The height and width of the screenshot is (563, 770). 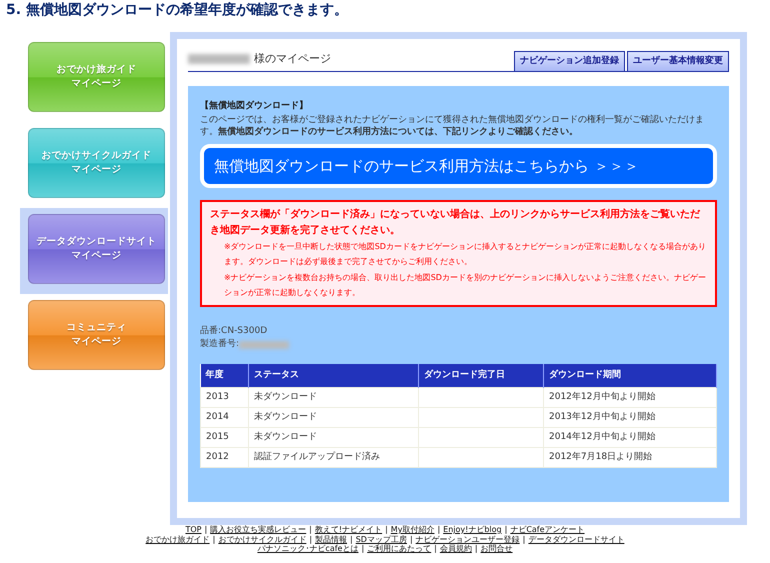 What do you see at coordinates (630, 398) in the screenshot?
I see `table-cell: 2012年12月中旬より開始` at bounding box center [630, 398].